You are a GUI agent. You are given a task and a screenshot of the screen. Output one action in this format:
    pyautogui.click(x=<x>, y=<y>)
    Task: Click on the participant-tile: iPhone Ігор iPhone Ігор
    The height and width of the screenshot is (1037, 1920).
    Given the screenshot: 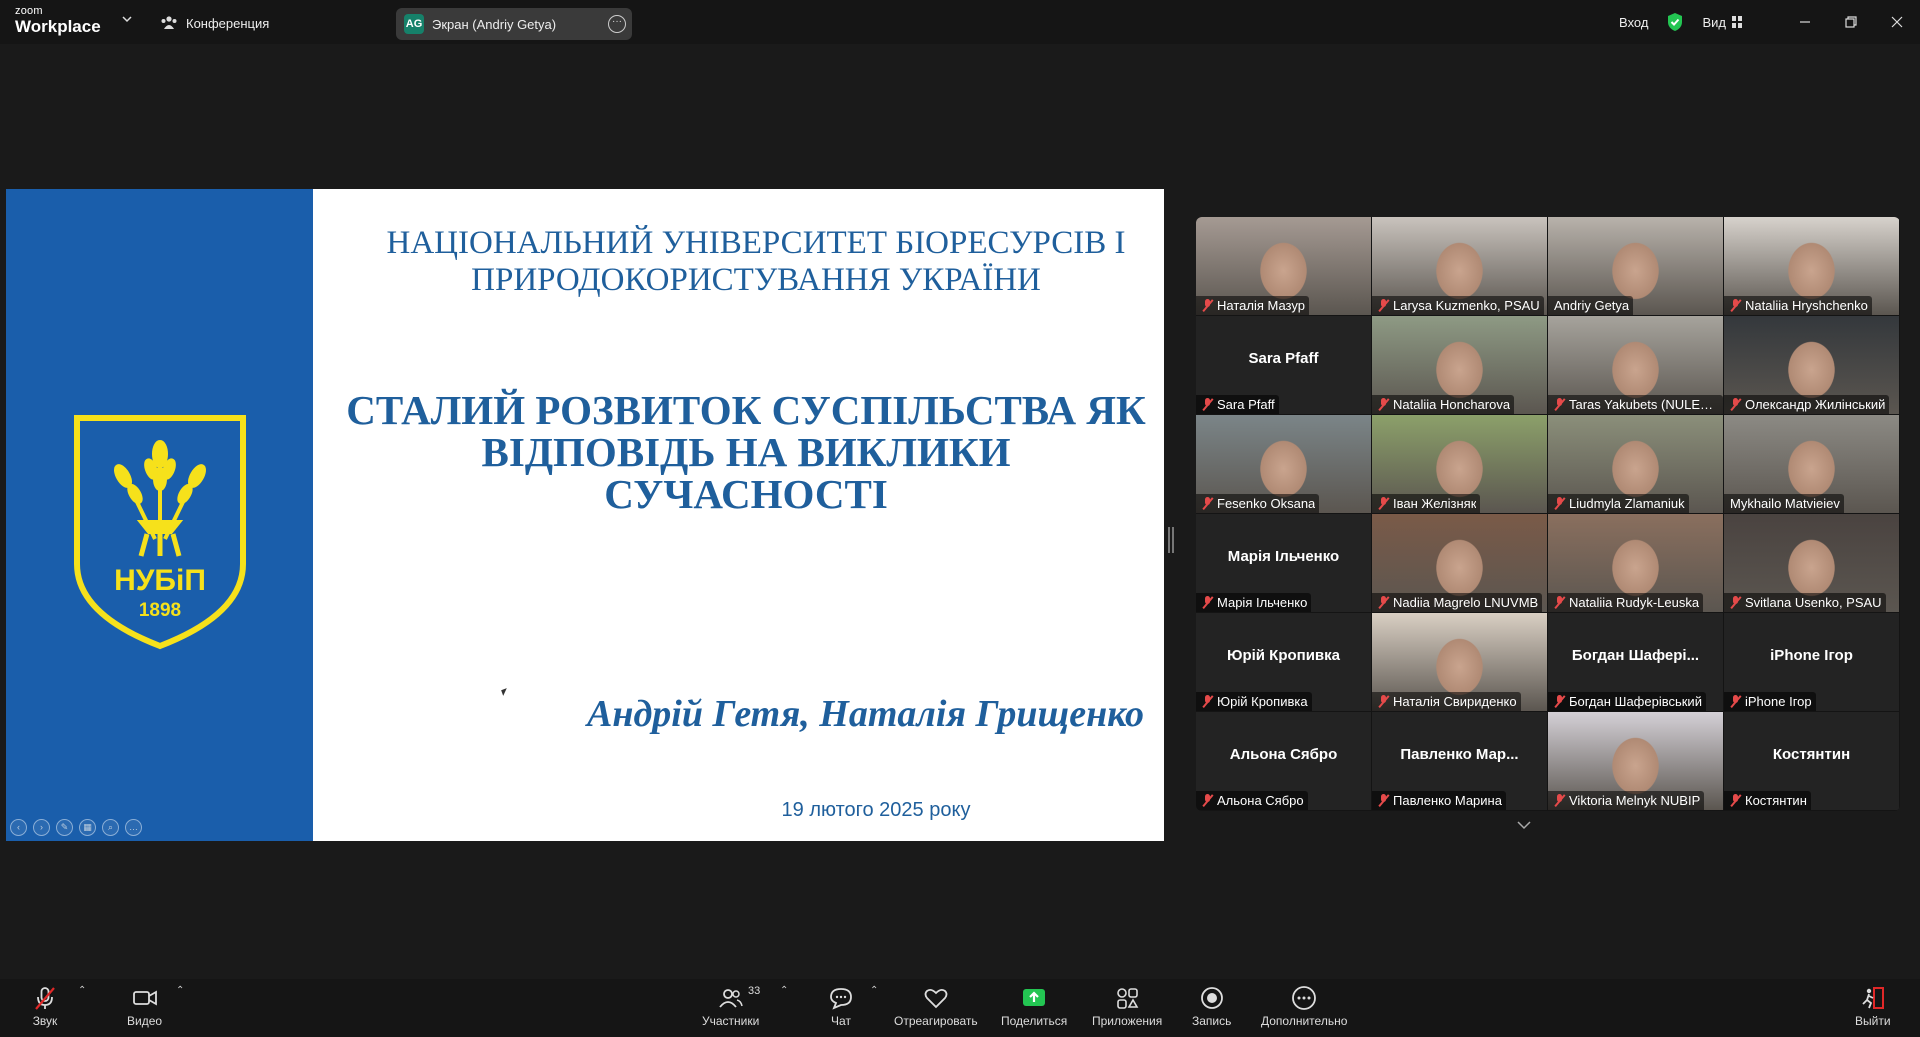 What is the action you would take?
    pyautogui.click(x=1811, y=662)
    